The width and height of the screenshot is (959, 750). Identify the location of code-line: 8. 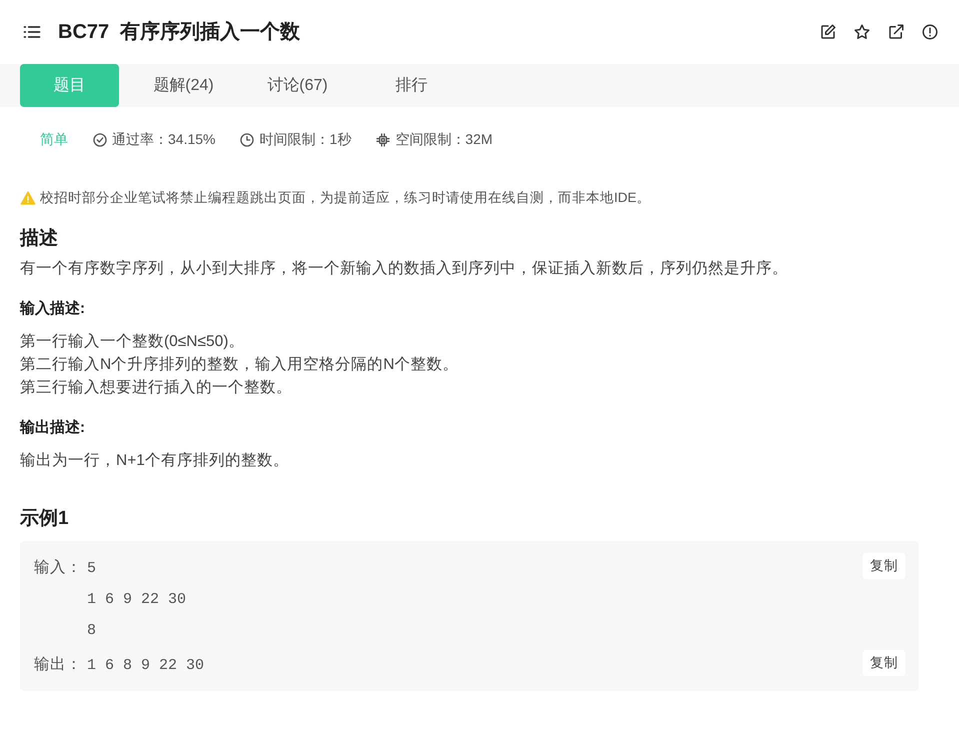
(92, 630).